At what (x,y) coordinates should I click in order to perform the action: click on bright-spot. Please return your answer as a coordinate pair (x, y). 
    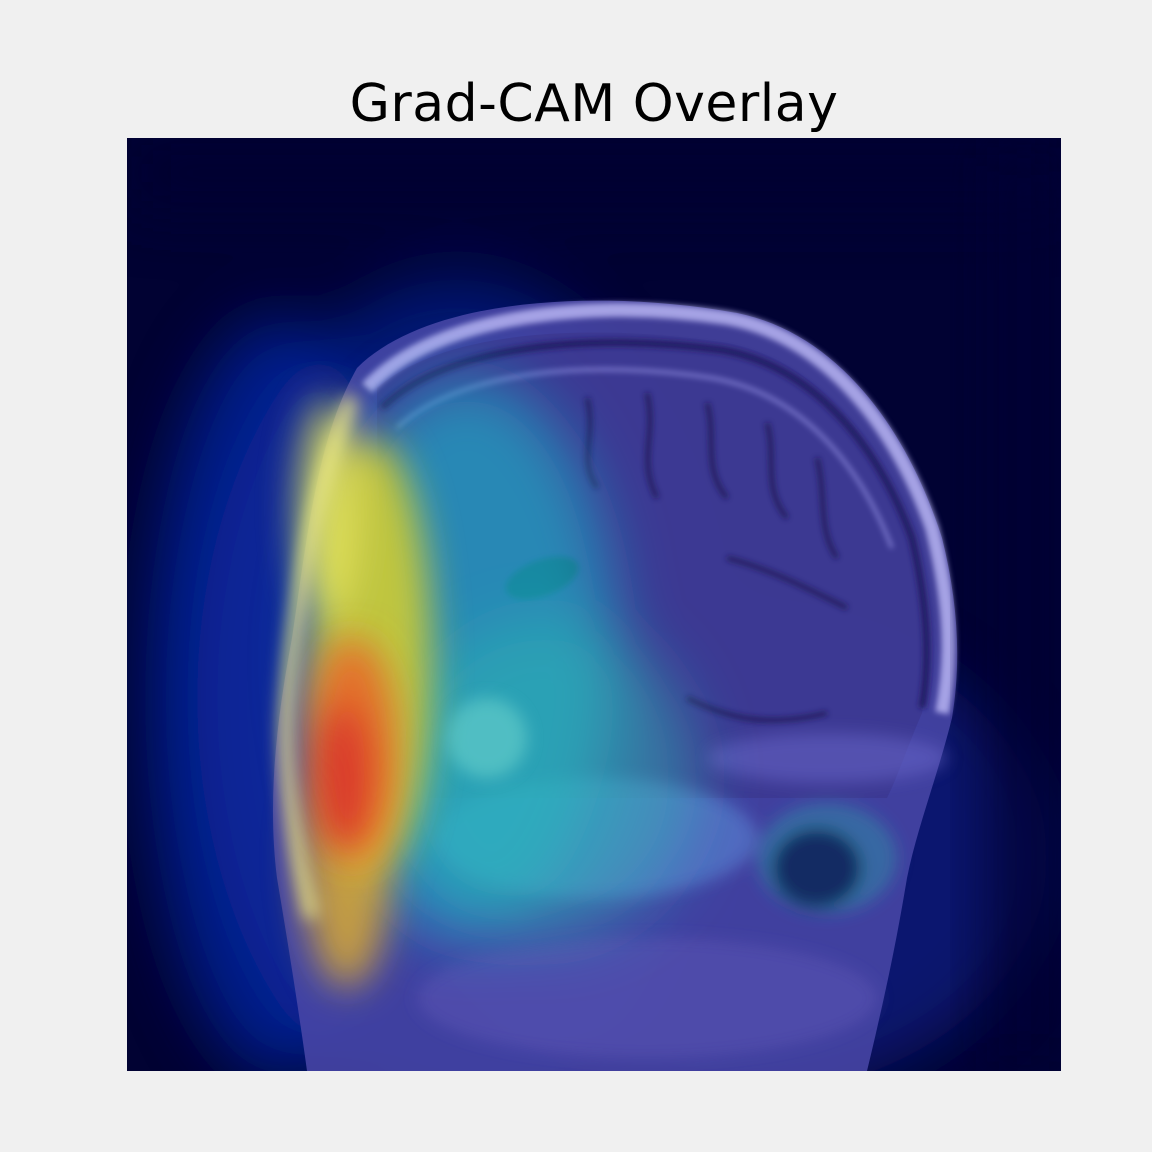
    Looking at the image, I should click on (487, 738).